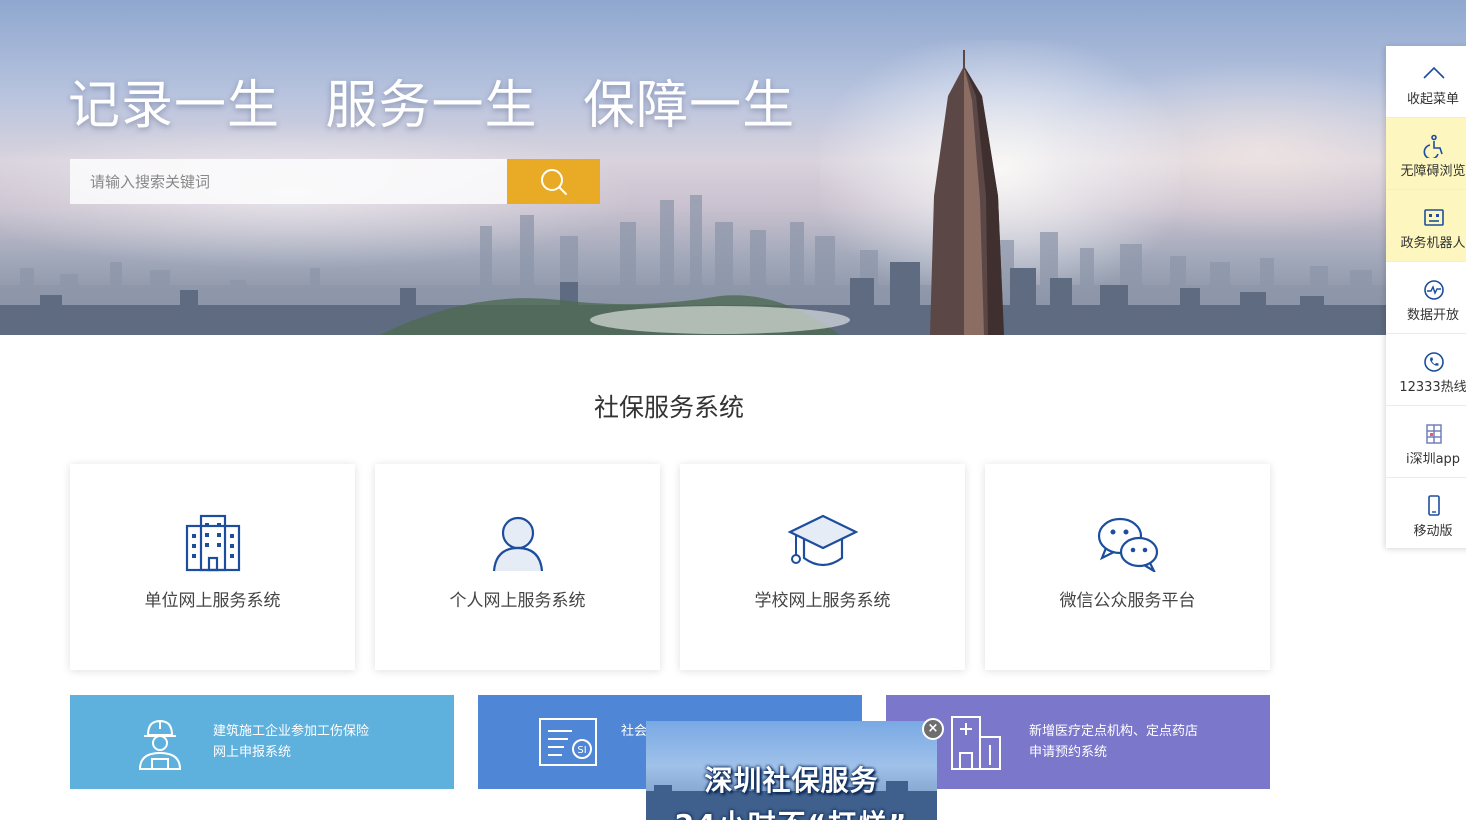  I want to click on card-label: 个人网上服务系统, so click(517, 601).